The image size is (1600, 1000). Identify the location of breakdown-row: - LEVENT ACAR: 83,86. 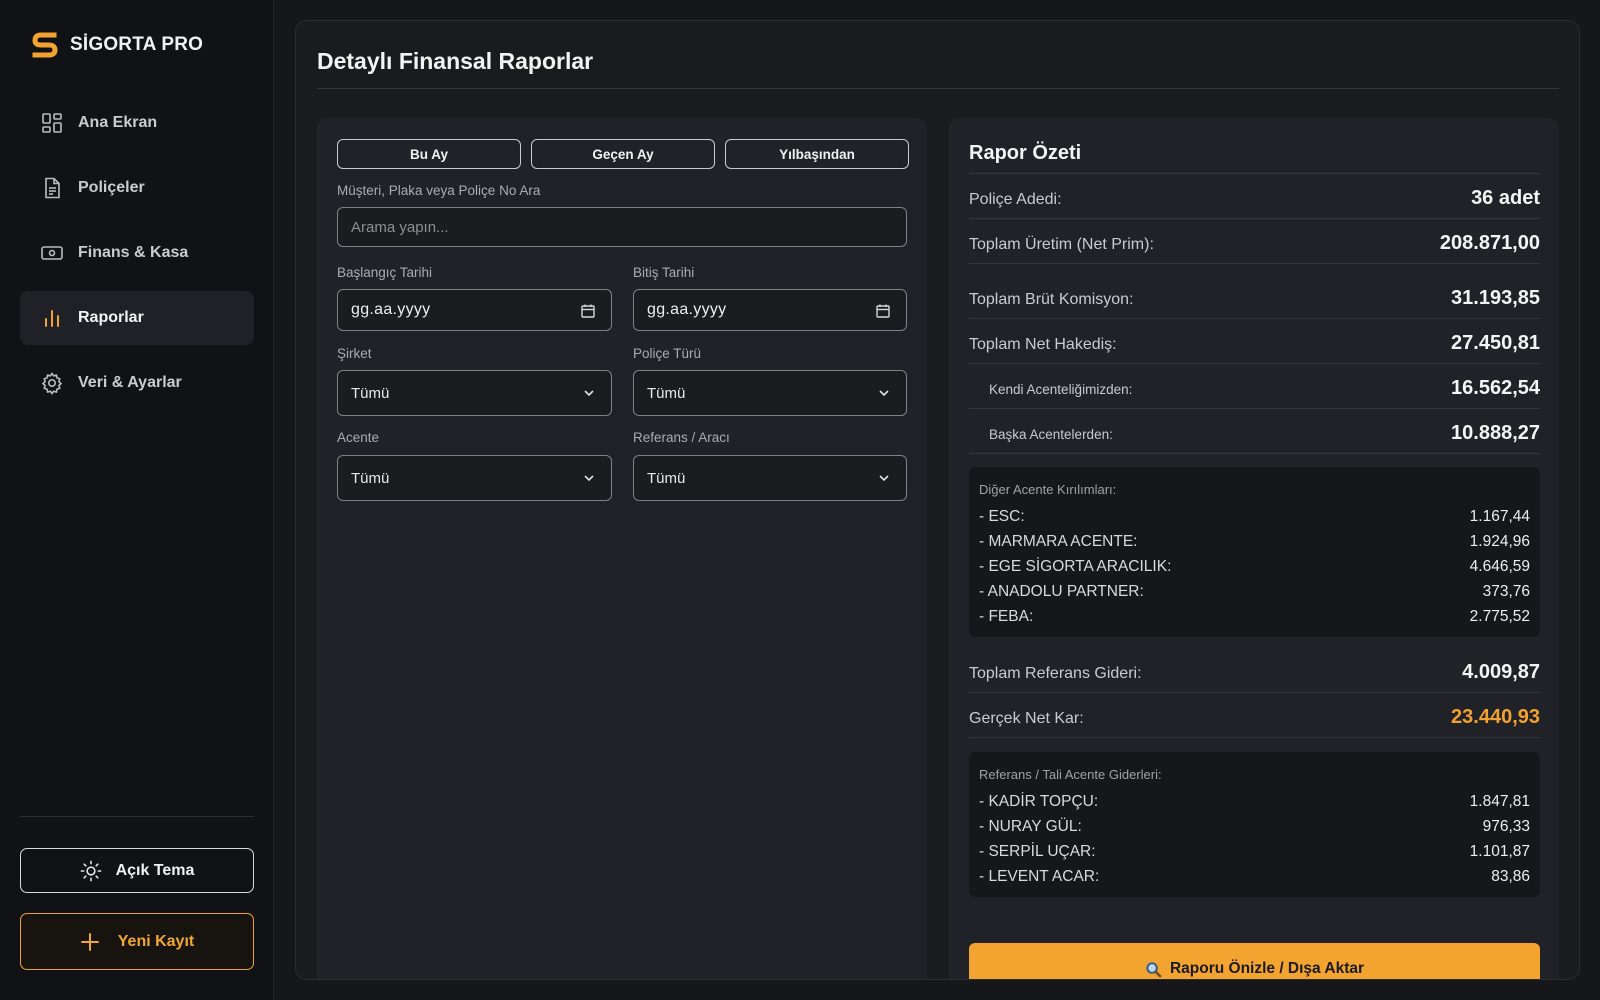
(1254, 876).